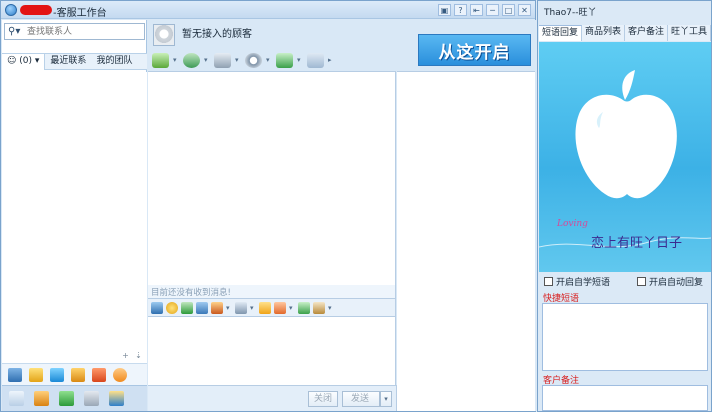 The width and height of the screenshot is (712, 412). I want to click on side-tabs: 短语回复 商品列表 客户备注 旺丫工具, so click(625, 33).